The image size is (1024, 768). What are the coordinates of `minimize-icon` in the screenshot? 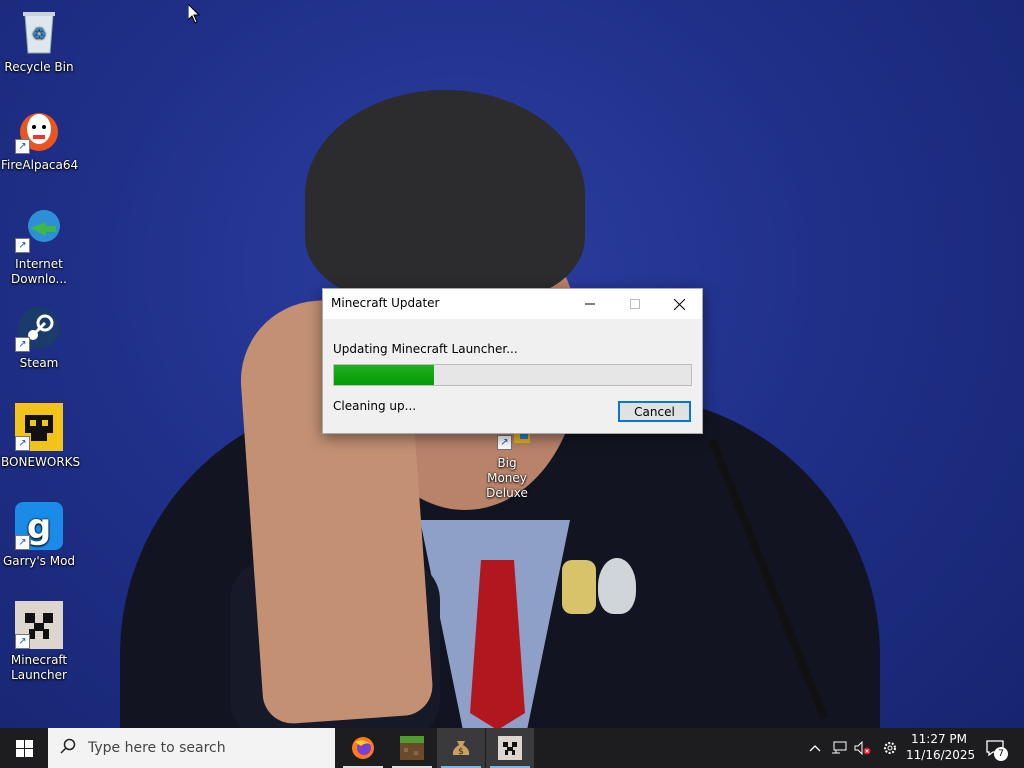 It's located at (589, 304).